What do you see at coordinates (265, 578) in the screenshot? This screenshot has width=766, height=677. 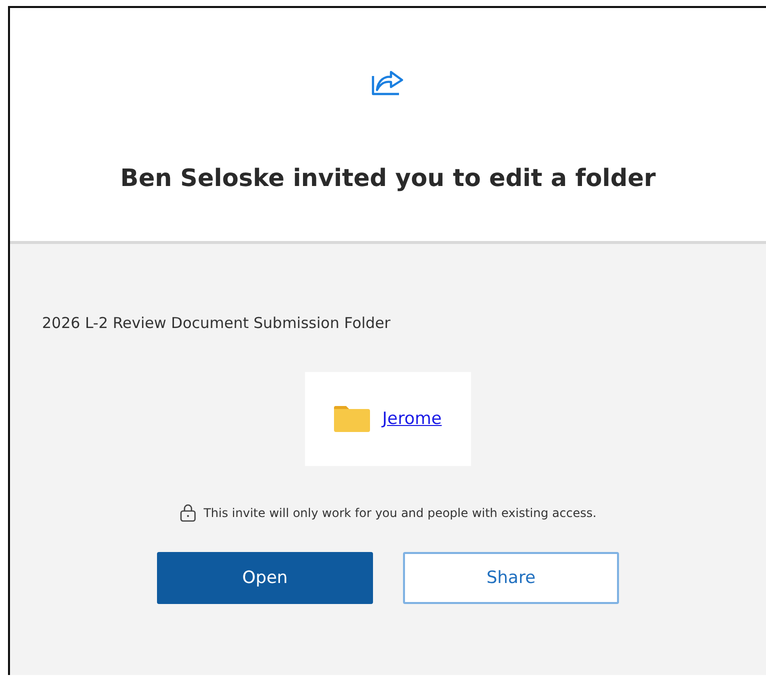 I see `open-button: Open` at bounding box center [265, 578].